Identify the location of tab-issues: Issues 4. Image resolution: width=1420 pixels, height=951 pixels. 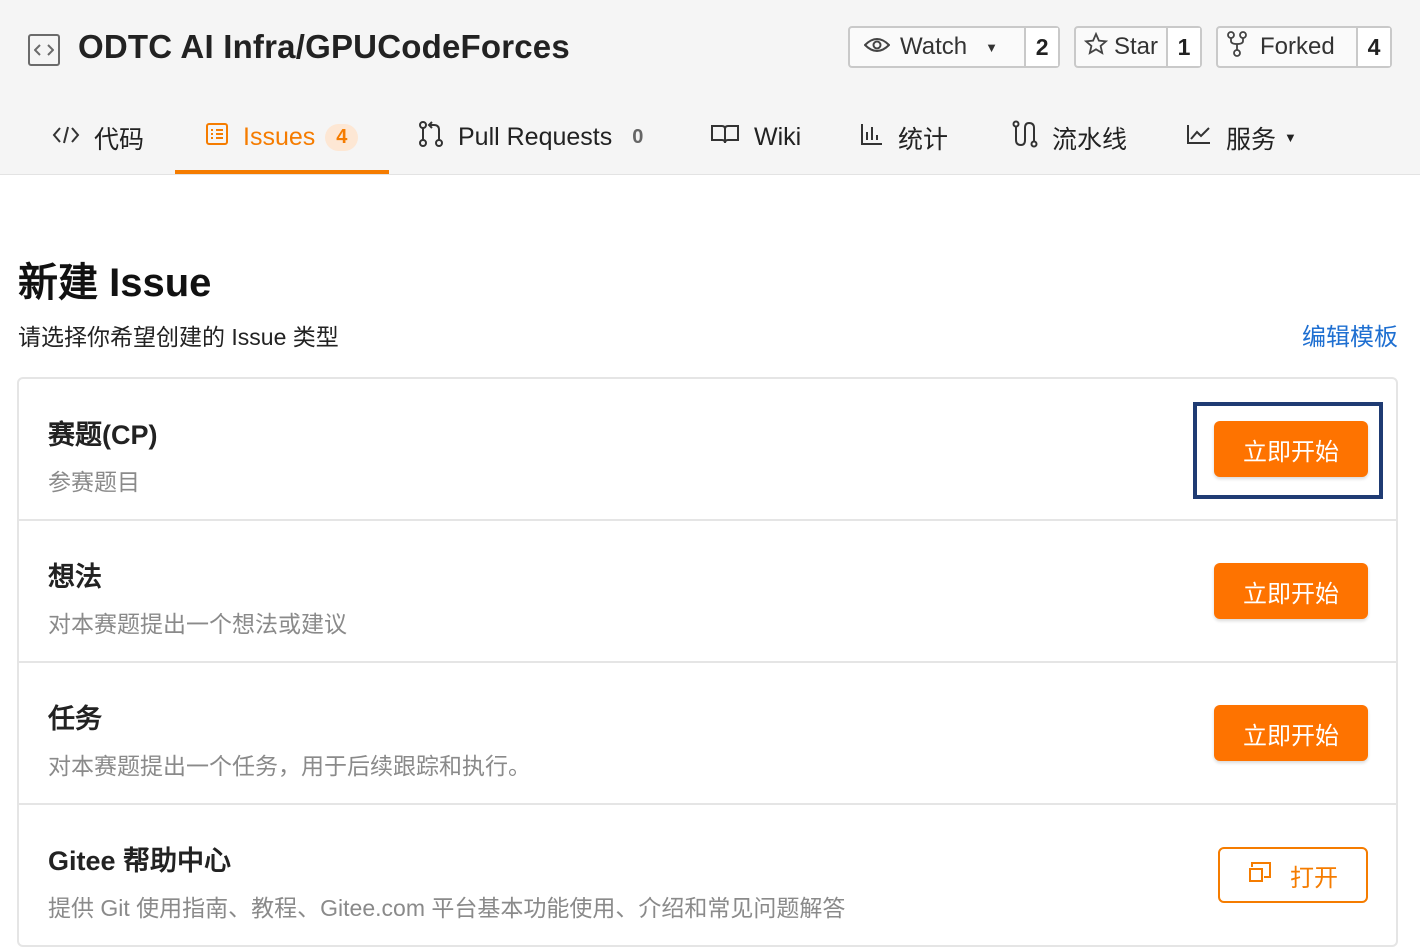
(282, 137).